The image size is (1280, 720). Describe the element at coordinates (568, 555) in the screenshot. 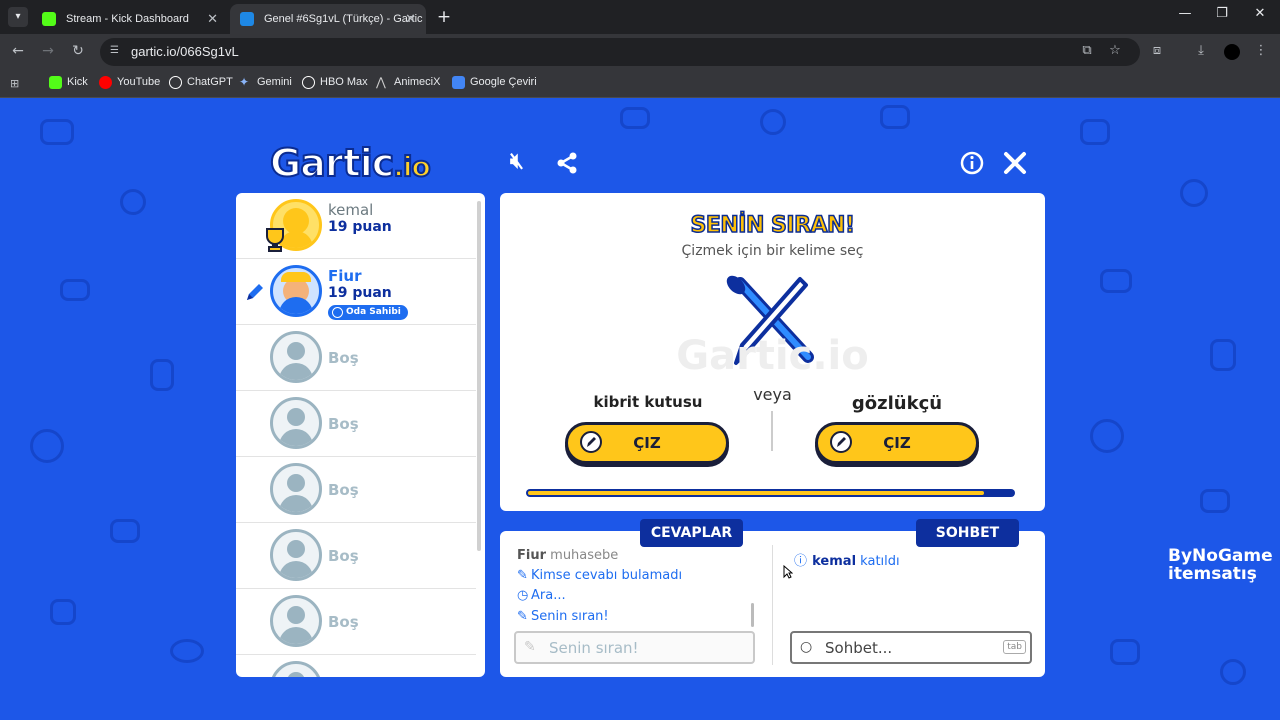

I see `answer-entry: Fiur muhasebe` at that location.